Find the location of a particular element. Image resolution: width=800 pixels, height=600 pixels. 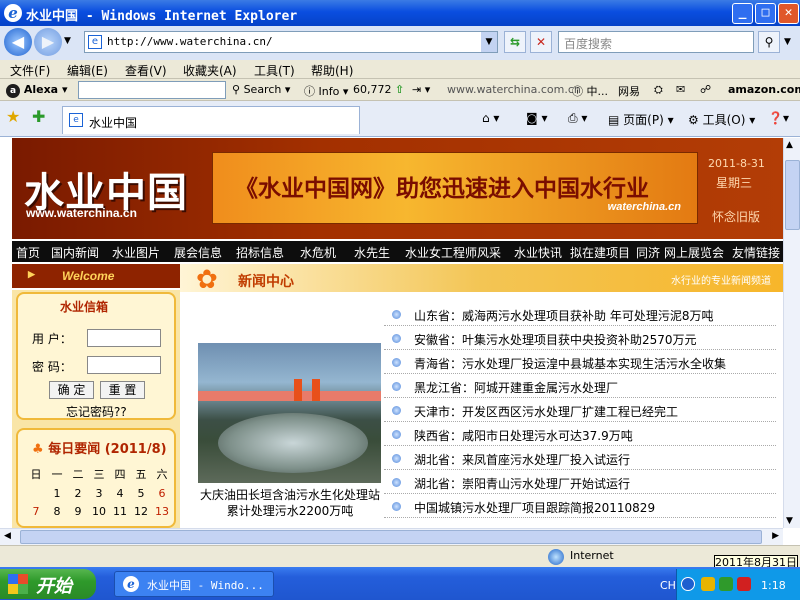

calendar-day: 7 is located at coordinates (36, 511).